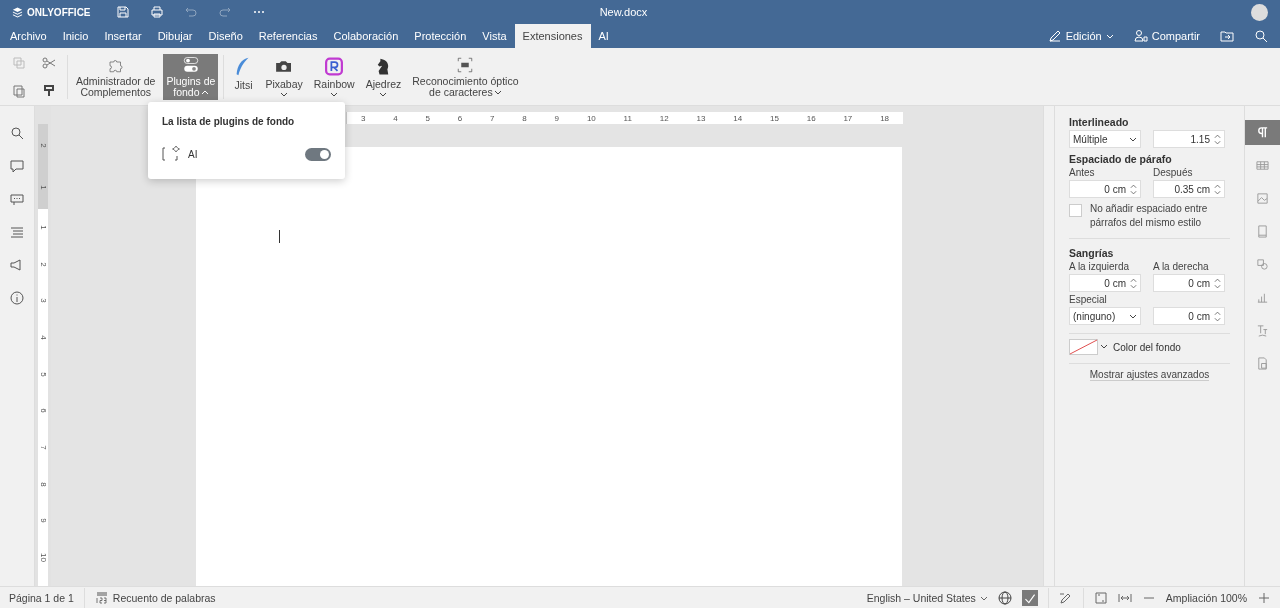 The width and height of the screenshot is (1280, 608). What do you see at coordinates (155, 597) in the screenshot?
I see `word-count-button: Recuento de palabras` at bounding box center [155, 597].